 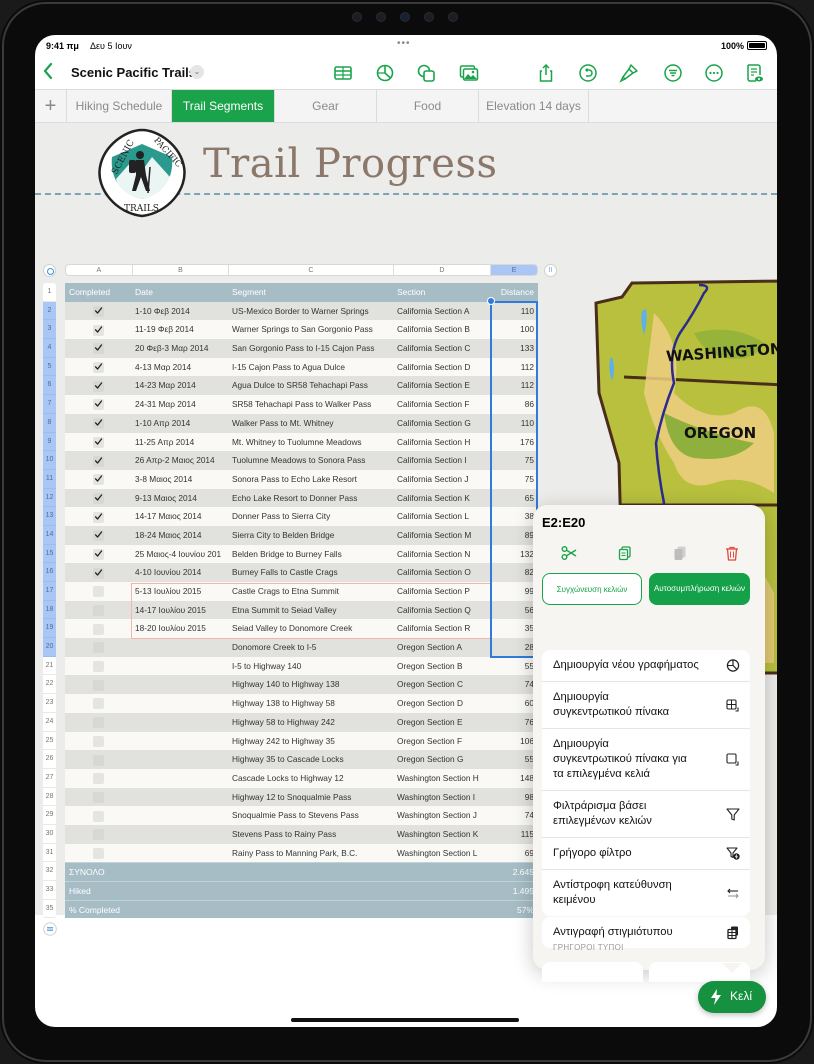 What do you see at coordinates (514, 270) in the screenshot?
I see `column-header-e: E` at bounding box center [514, 270].